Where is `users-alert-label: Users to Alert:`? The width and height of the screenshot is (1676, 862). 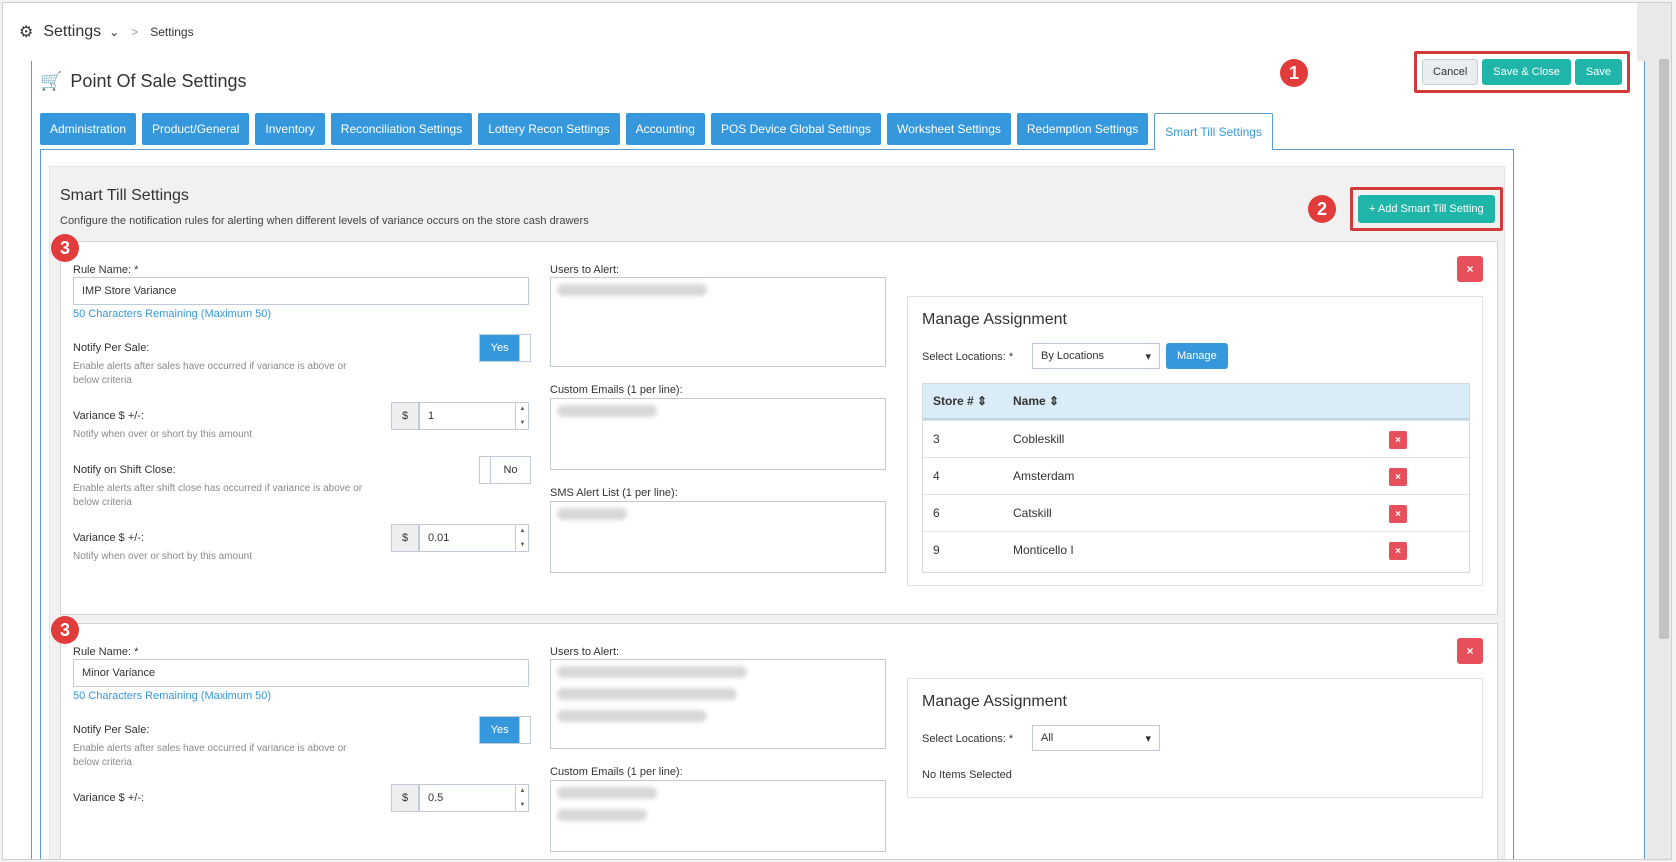
users-alert-label: Users to Alert: is located at coordinates (585, 270).